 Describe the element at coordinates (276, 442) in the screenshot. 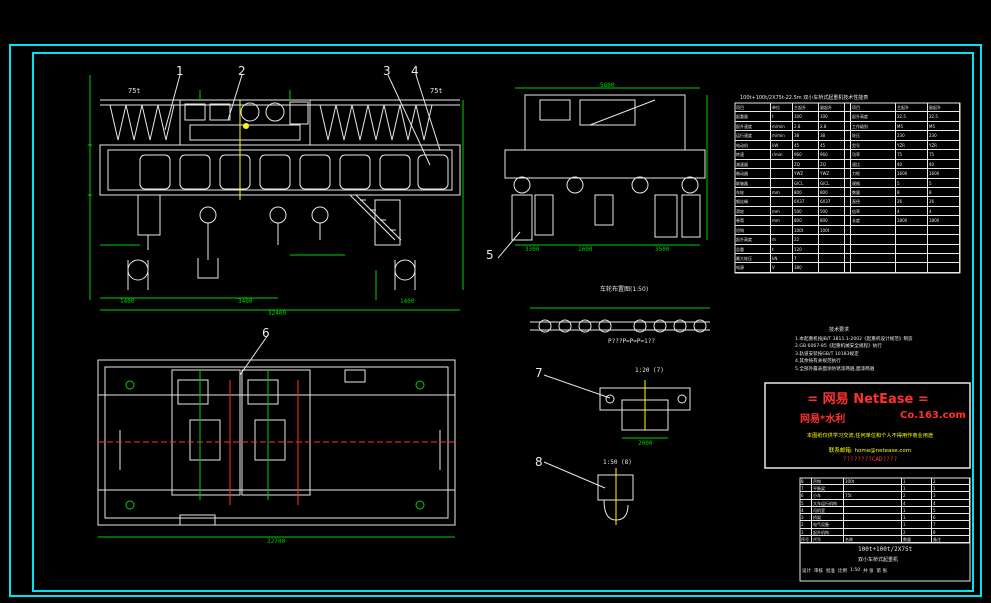

I see `plan-view` at that location.